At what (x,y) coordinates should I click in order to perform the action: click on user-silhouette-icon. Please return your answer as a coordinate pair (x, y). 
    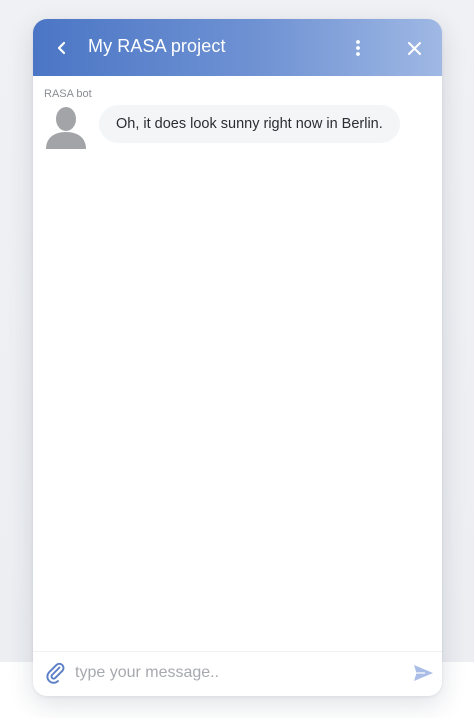
    Looking at the image, I should click on (66, 128).